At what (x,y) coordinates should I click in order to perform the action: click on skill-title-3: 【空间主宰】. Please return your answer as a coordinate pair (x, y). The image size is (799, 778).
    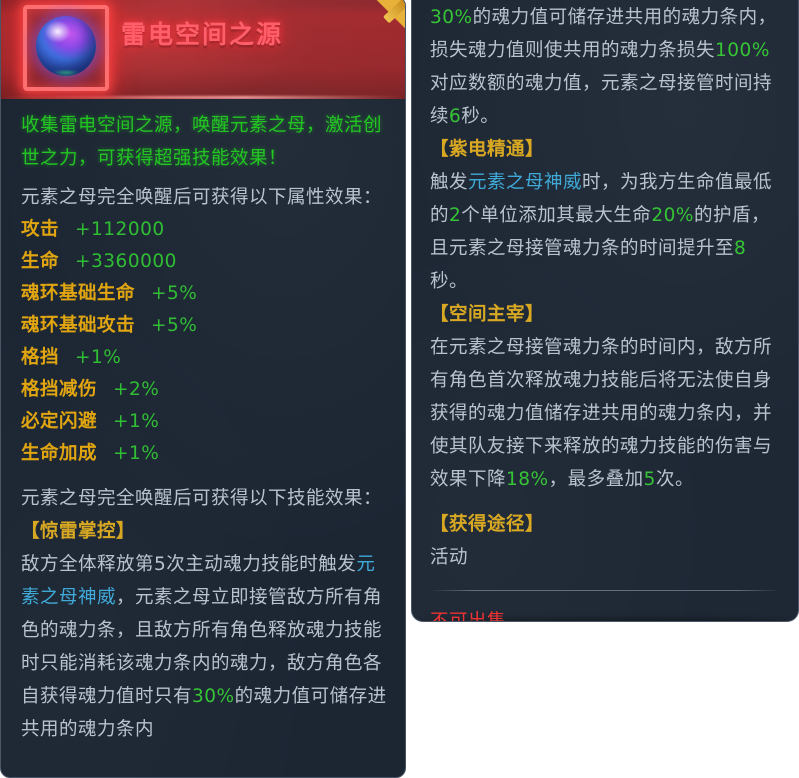
    Looking at the image, I should click on (487, 314).